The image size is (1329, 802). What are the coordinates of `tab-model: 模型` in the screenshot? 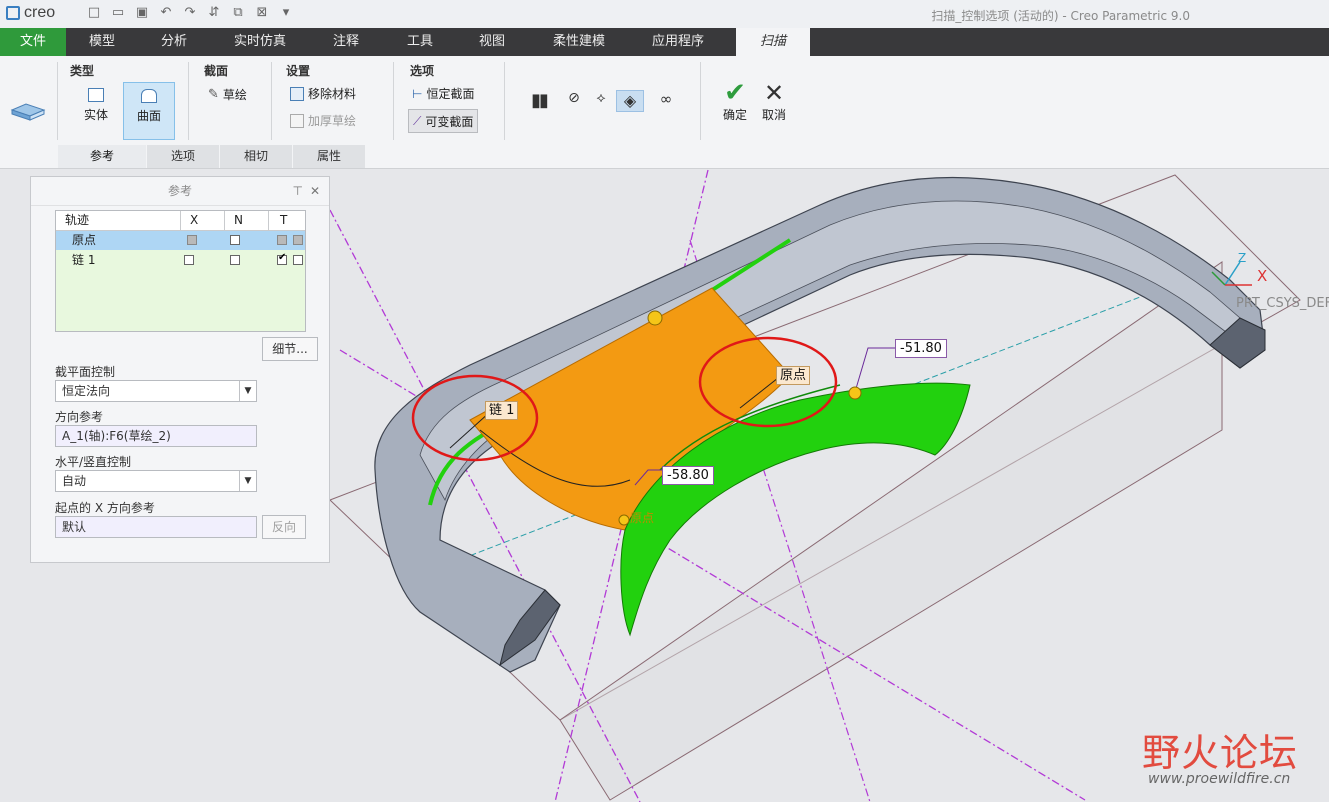 It's located at (102, 42).